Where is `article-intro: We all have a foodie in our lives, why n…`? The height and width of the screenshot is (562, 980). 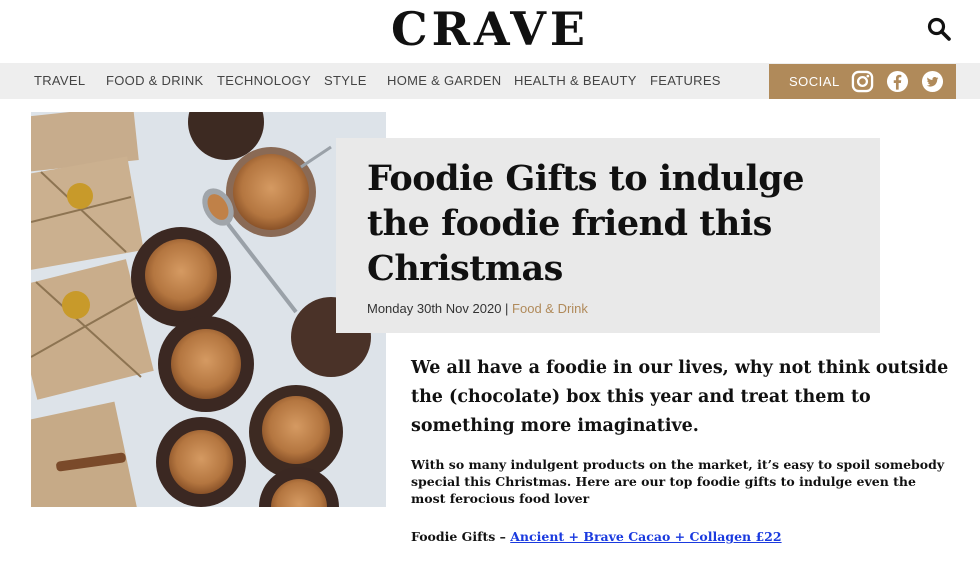
article-intro: We all have a foodie in our lives, why n… is located at coordinates (680, 397).